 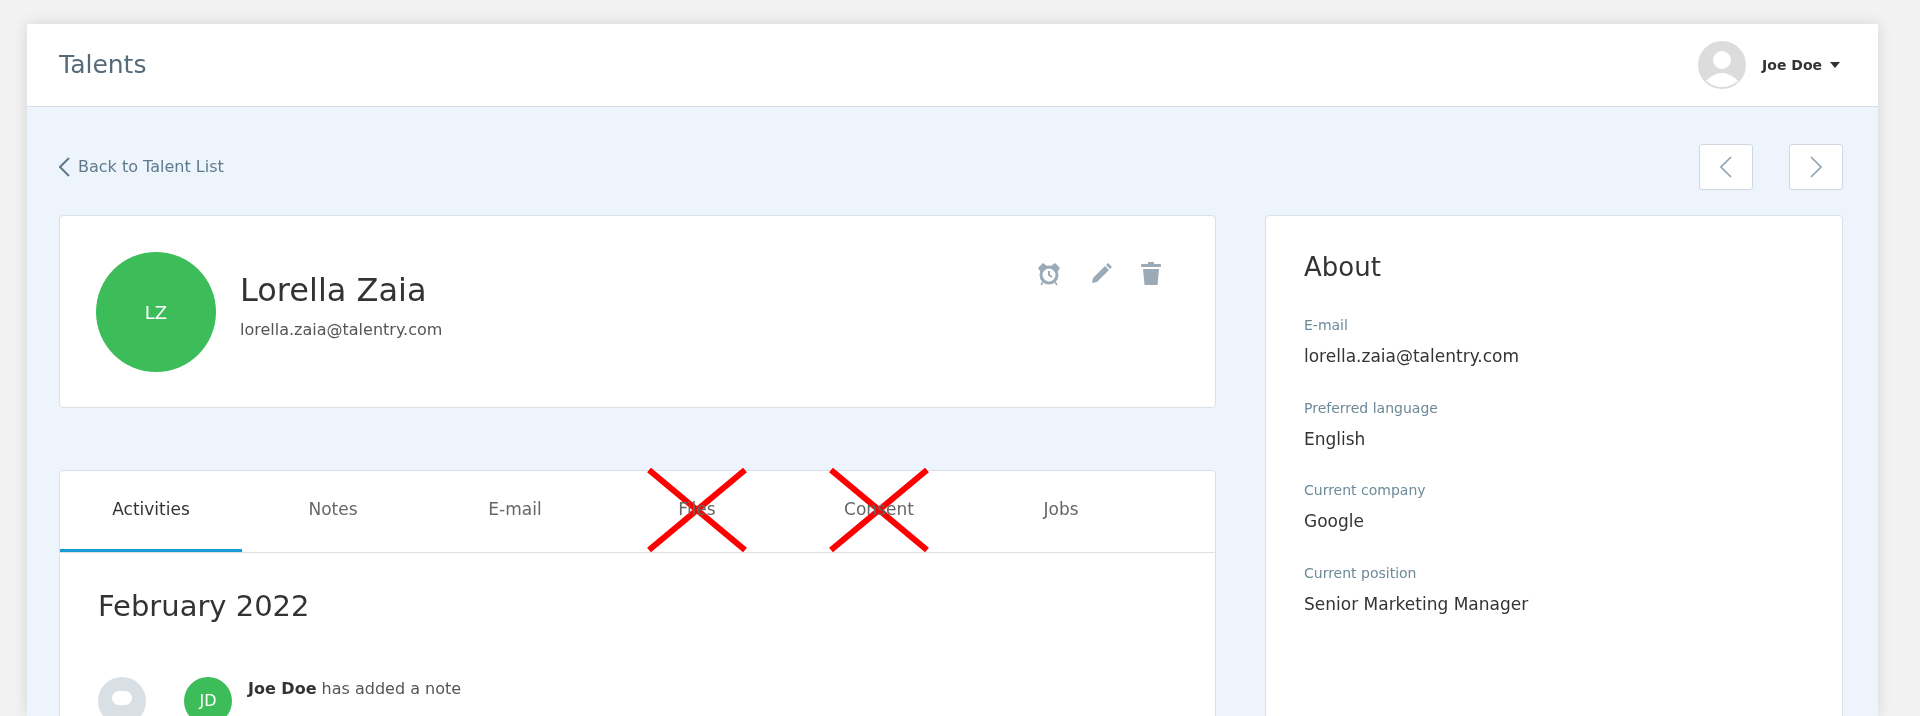 I want to click on tab: Activities, so click(x=151, y=511).